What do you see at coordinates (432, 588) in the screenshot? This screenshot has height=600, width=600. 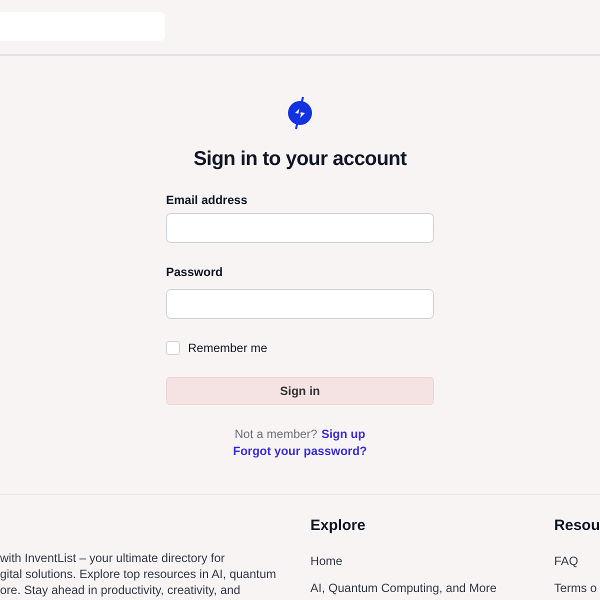 I see `footer-link: AI, Quantum Computing, and More` at bounding box center [432, 588].